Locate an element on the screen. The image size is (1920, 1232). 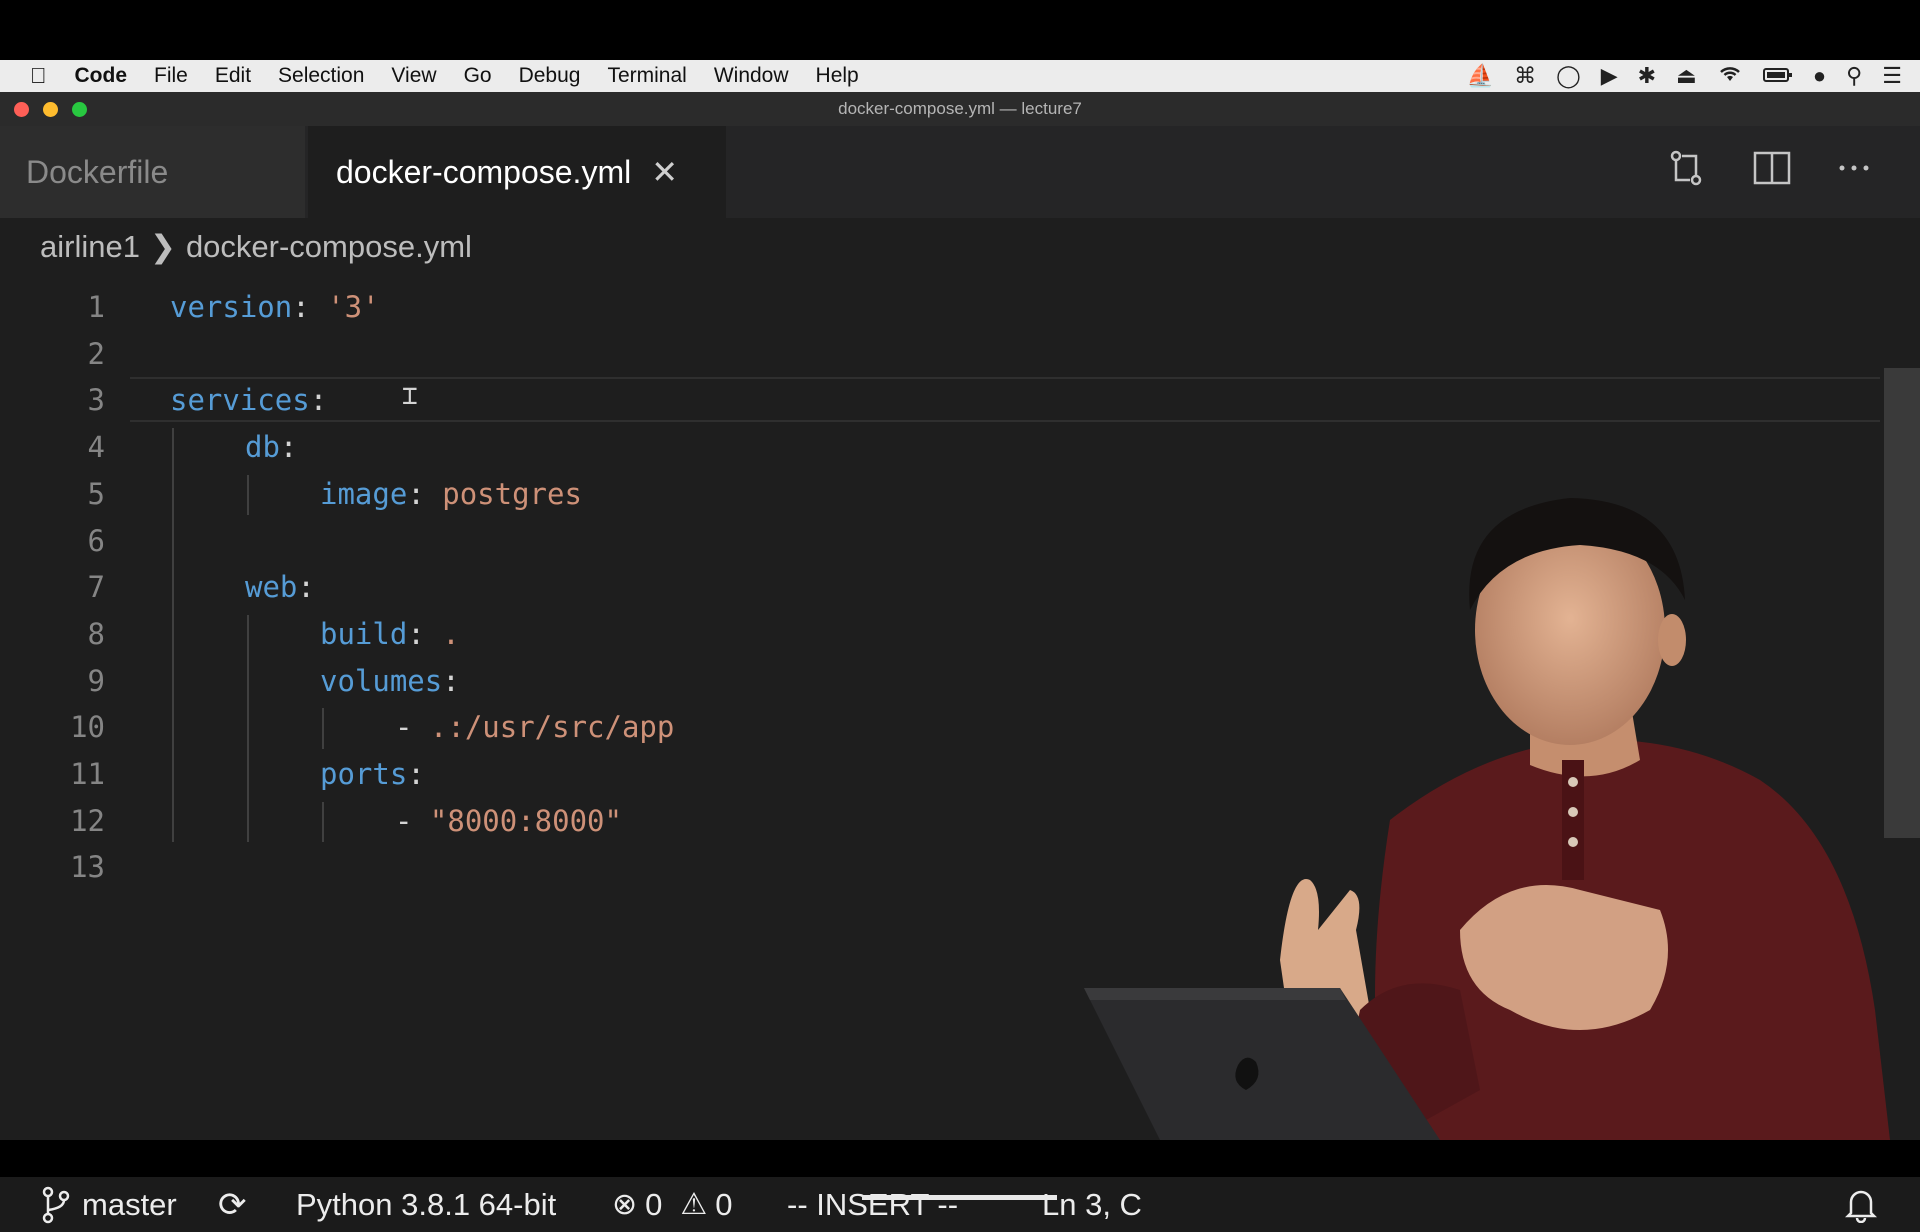
eject-icon: ⏏ is located at coordinates (1686, 76).